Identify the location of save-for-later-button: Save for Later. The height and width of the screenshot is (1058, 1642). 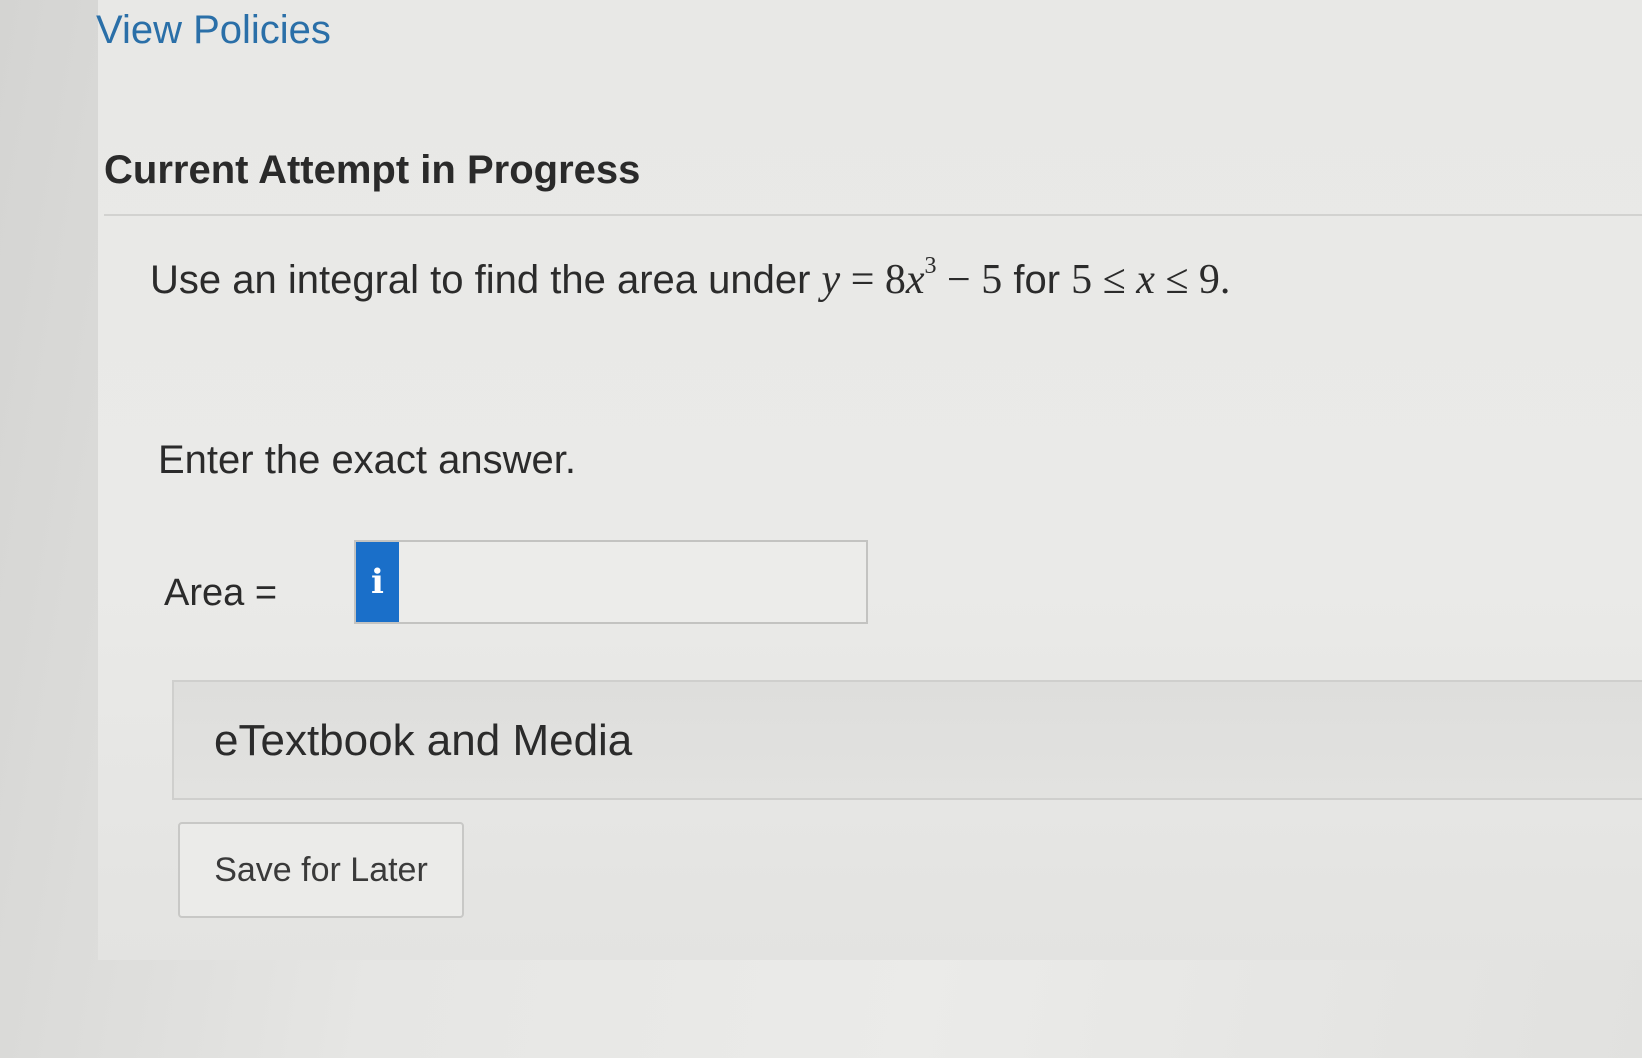
(321, 870).